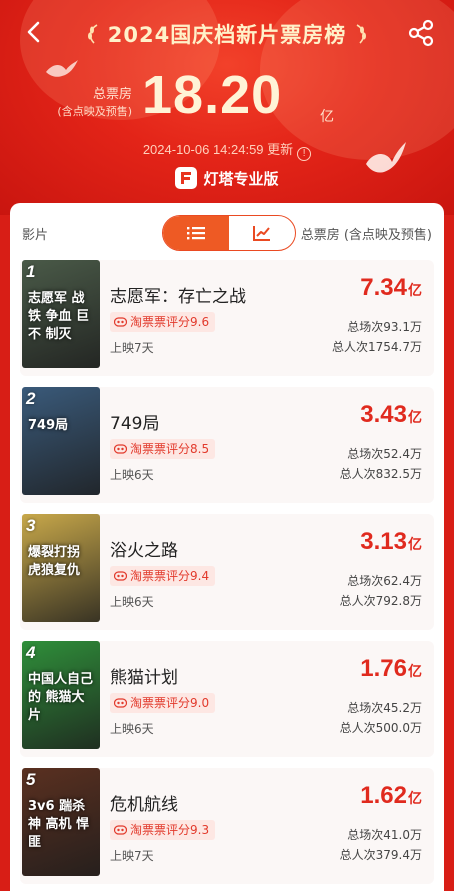  Describe the element at coordinates (383, 287) in the screenshot. I see `movie-gross-value: 7.34` at that location.